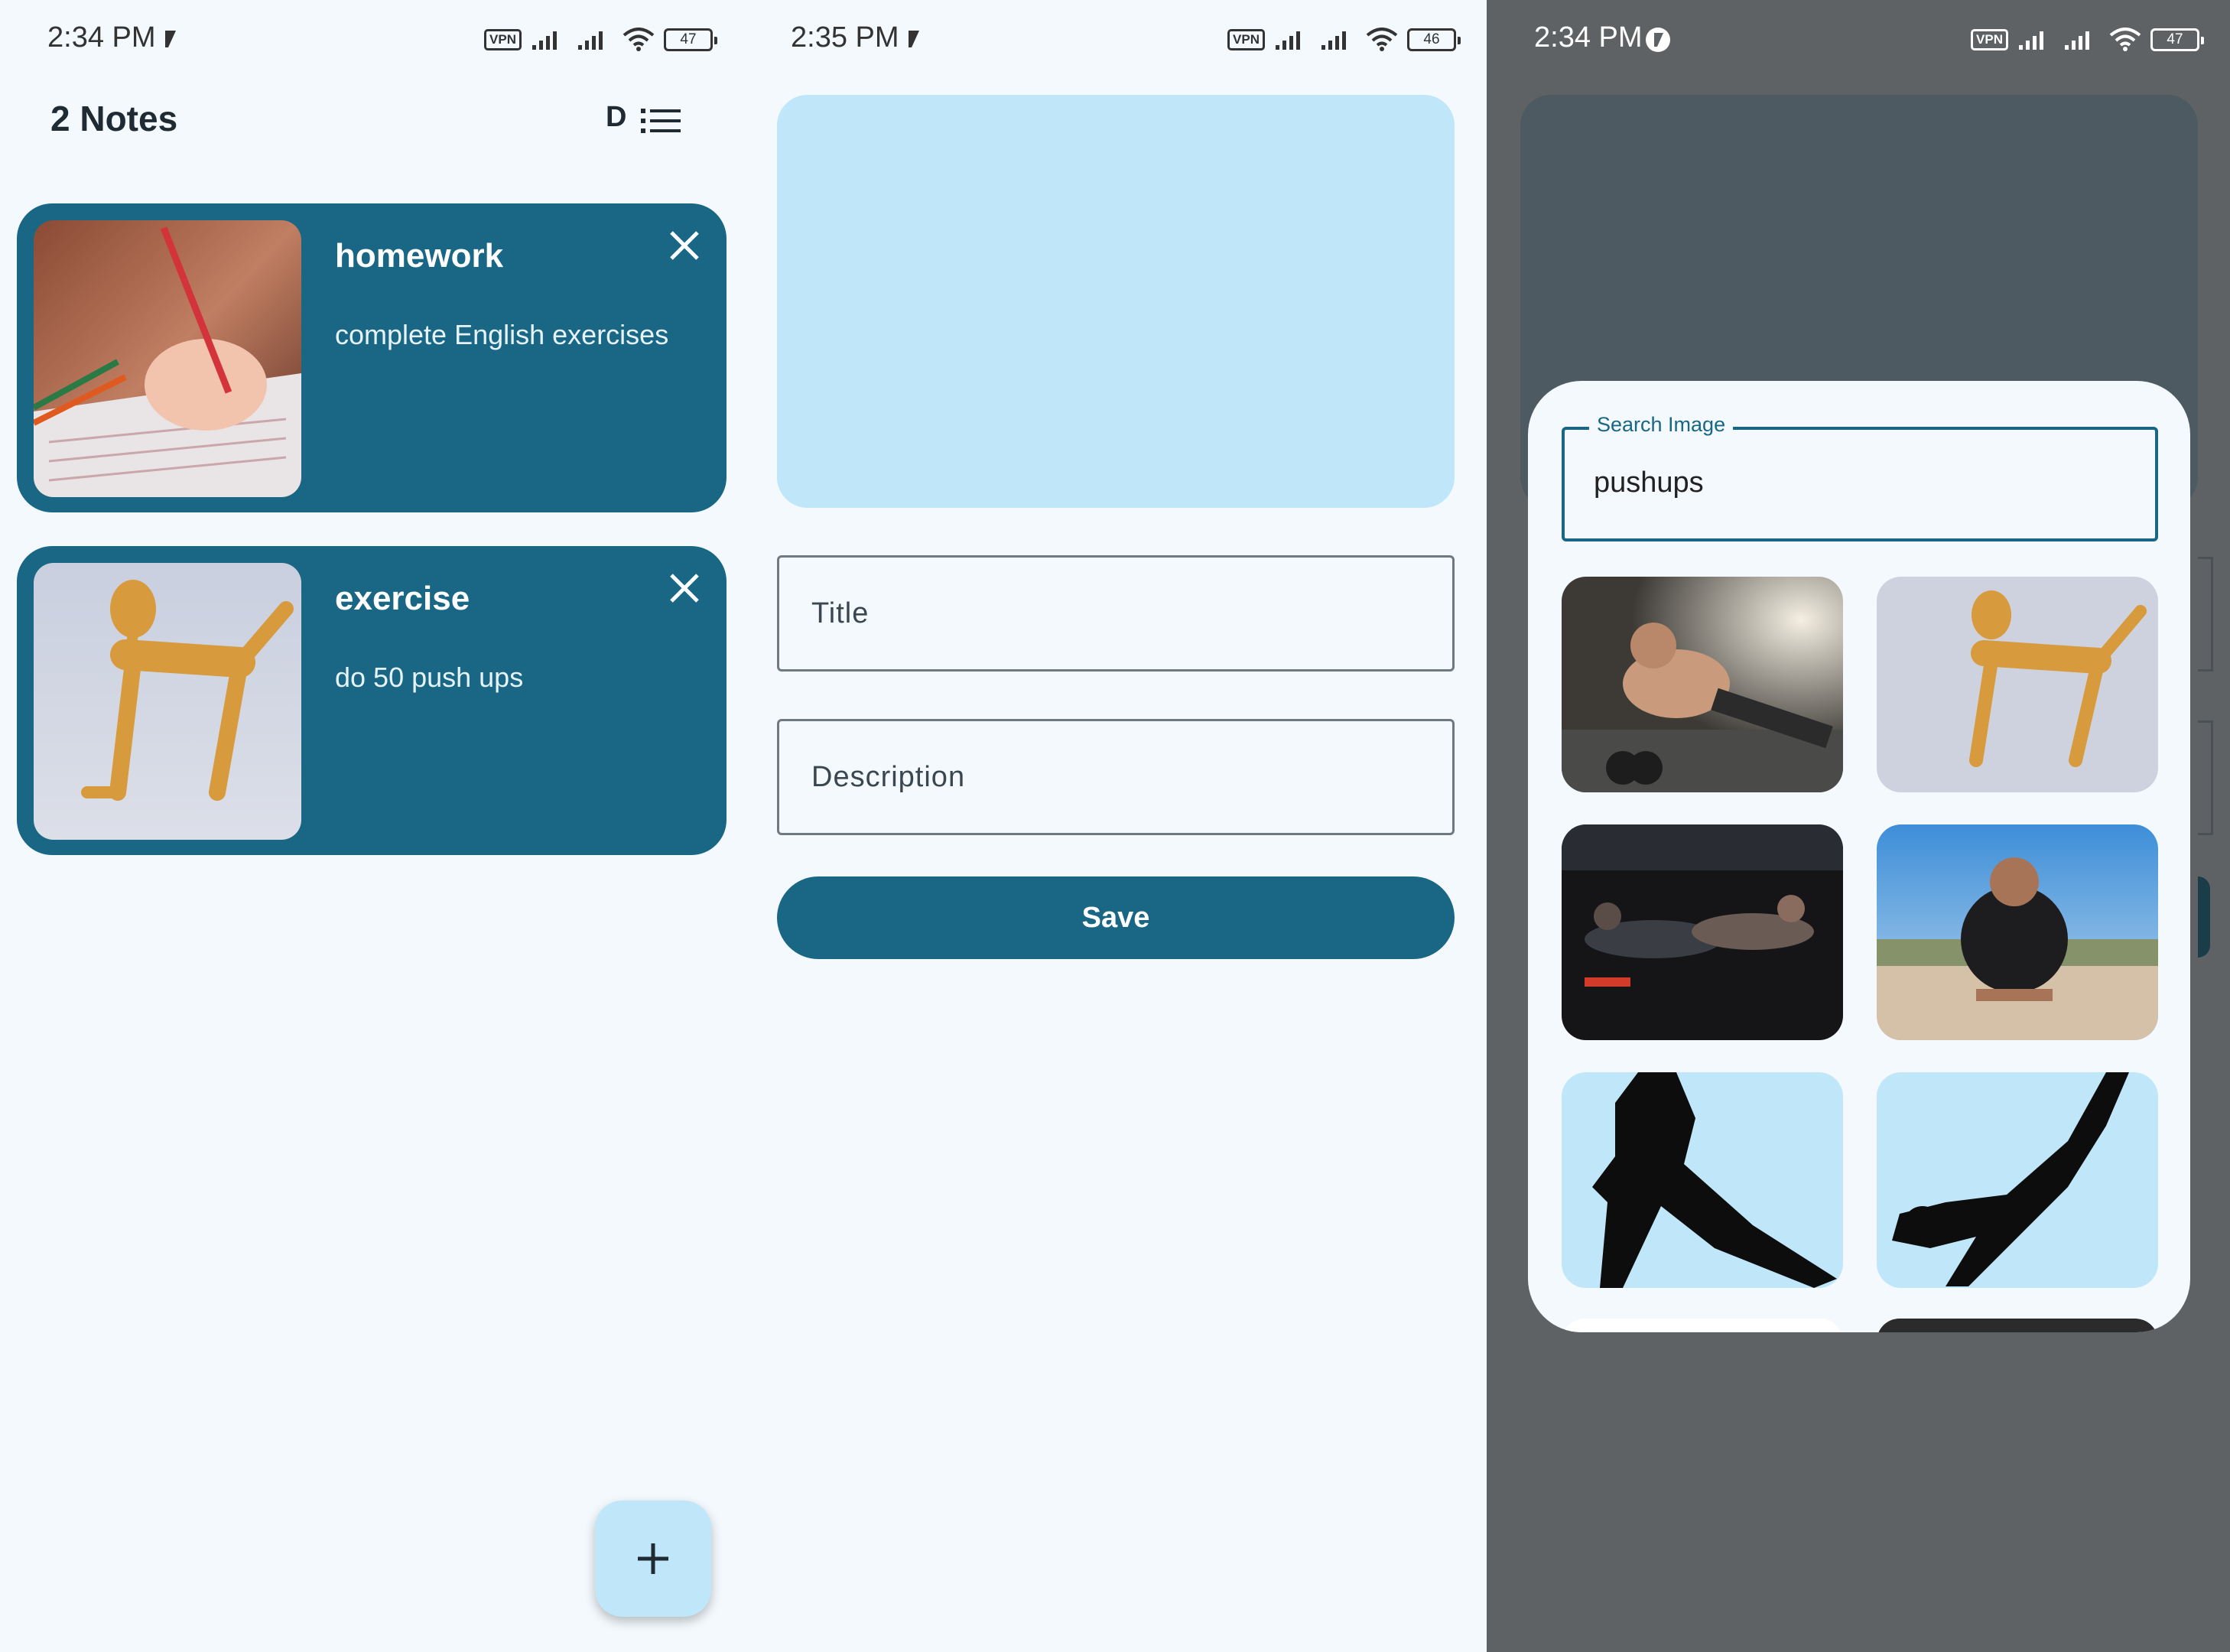  Describe the element at coordinates (403, 598) in the screenshot. I see `note-title: exercise` at that location.